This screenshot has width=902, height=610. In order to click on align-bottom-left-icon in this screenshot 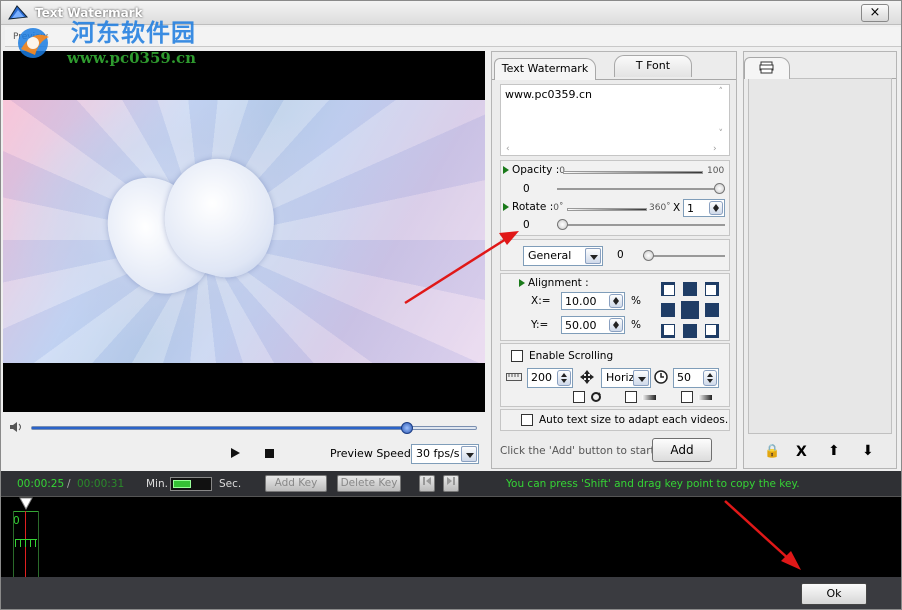, I will do `click(668, 331)`.